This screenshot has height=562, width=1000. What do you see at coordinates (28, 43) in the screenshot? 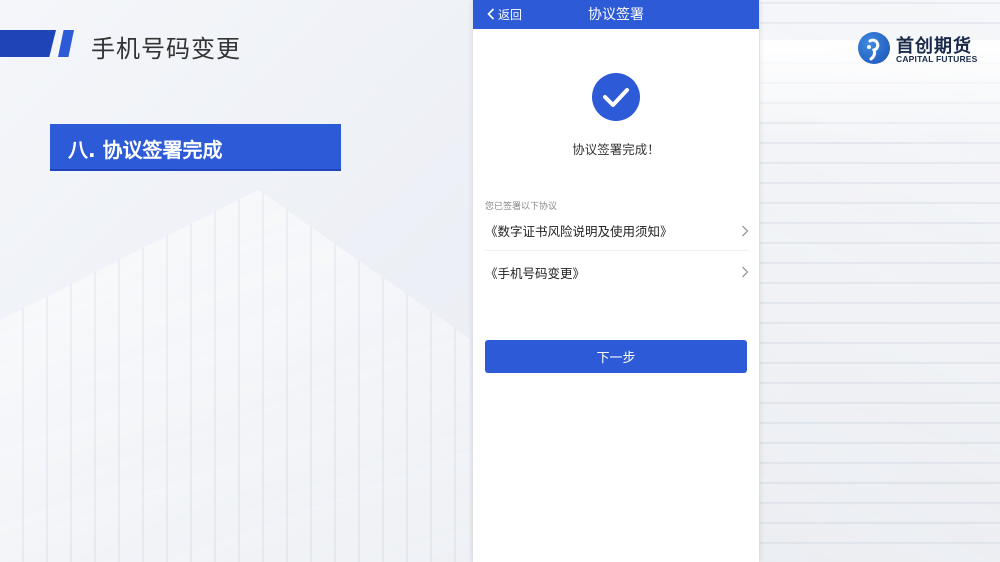
I see `title-accent-bar` at bounding box center [28, 43].